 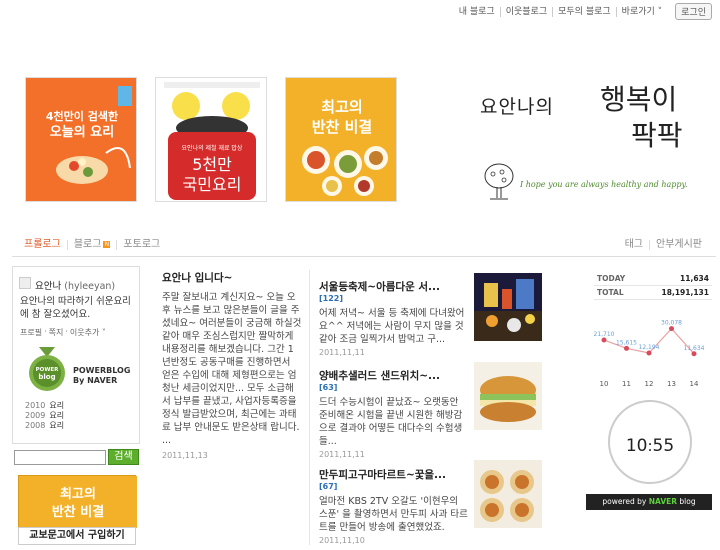 I want to click on column-divider, so click(x=309, y=407).